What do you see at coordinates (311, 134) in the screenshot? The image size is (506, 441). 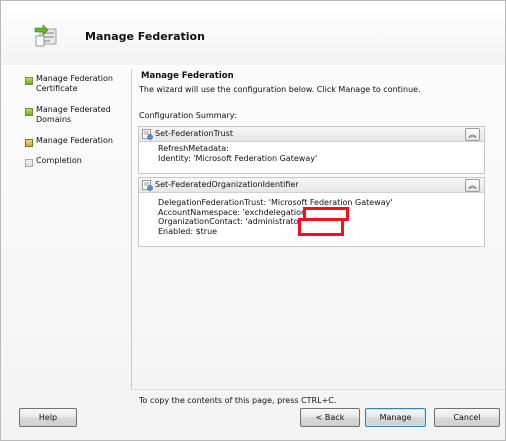 I see `panel-header: Set-FederationTrust ︽` at bounding box center [311, 134].